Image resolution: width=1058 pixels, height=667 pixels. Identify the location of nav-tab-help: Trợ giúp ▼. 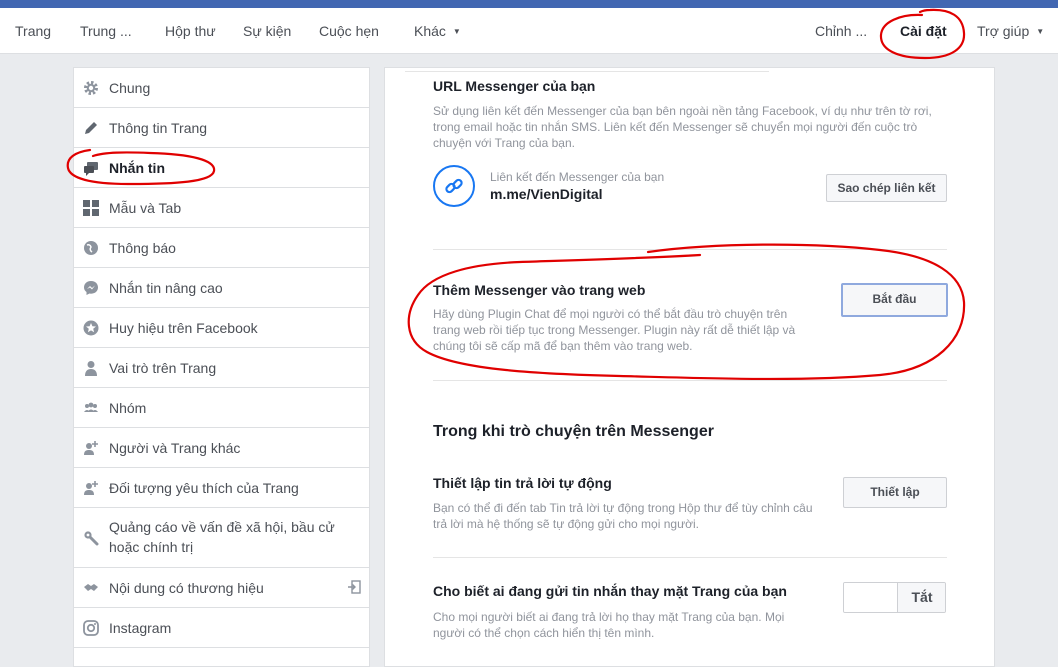
(1010, 31).